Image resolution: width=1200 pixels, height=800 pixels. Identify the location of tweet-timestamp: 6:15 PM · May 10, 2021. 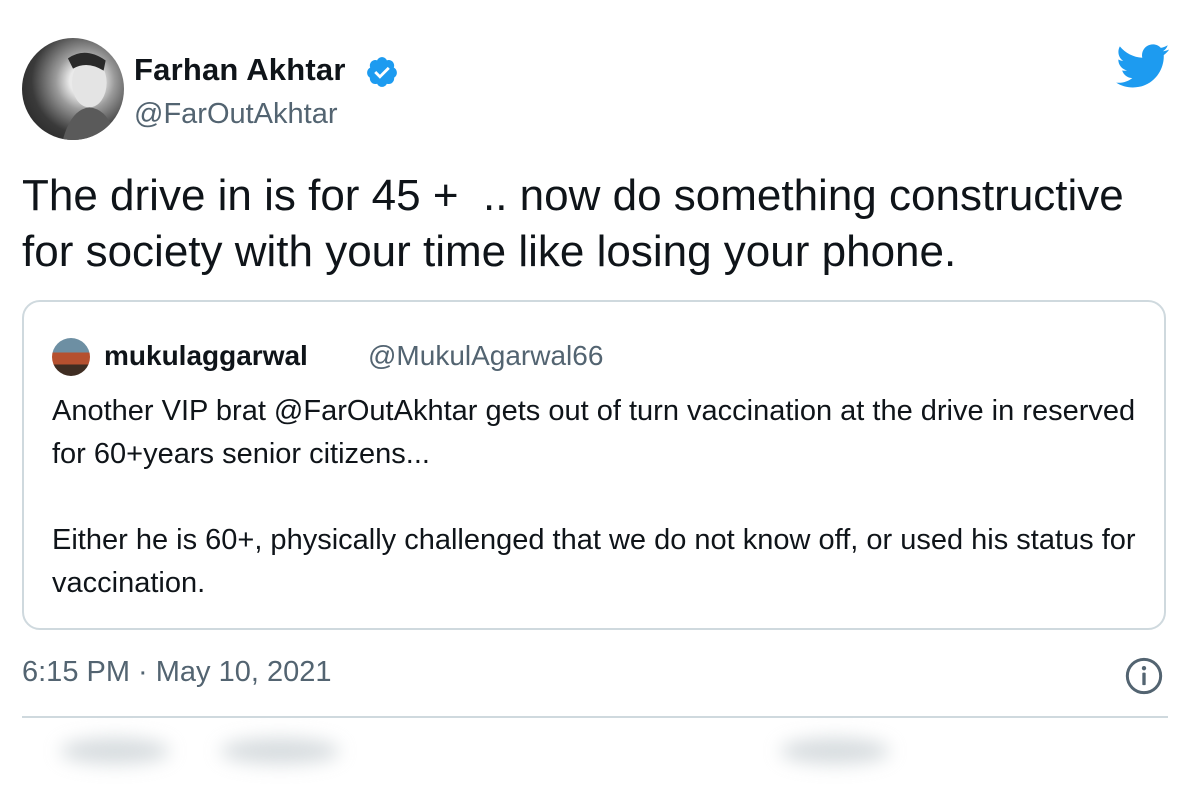
(177, 672).